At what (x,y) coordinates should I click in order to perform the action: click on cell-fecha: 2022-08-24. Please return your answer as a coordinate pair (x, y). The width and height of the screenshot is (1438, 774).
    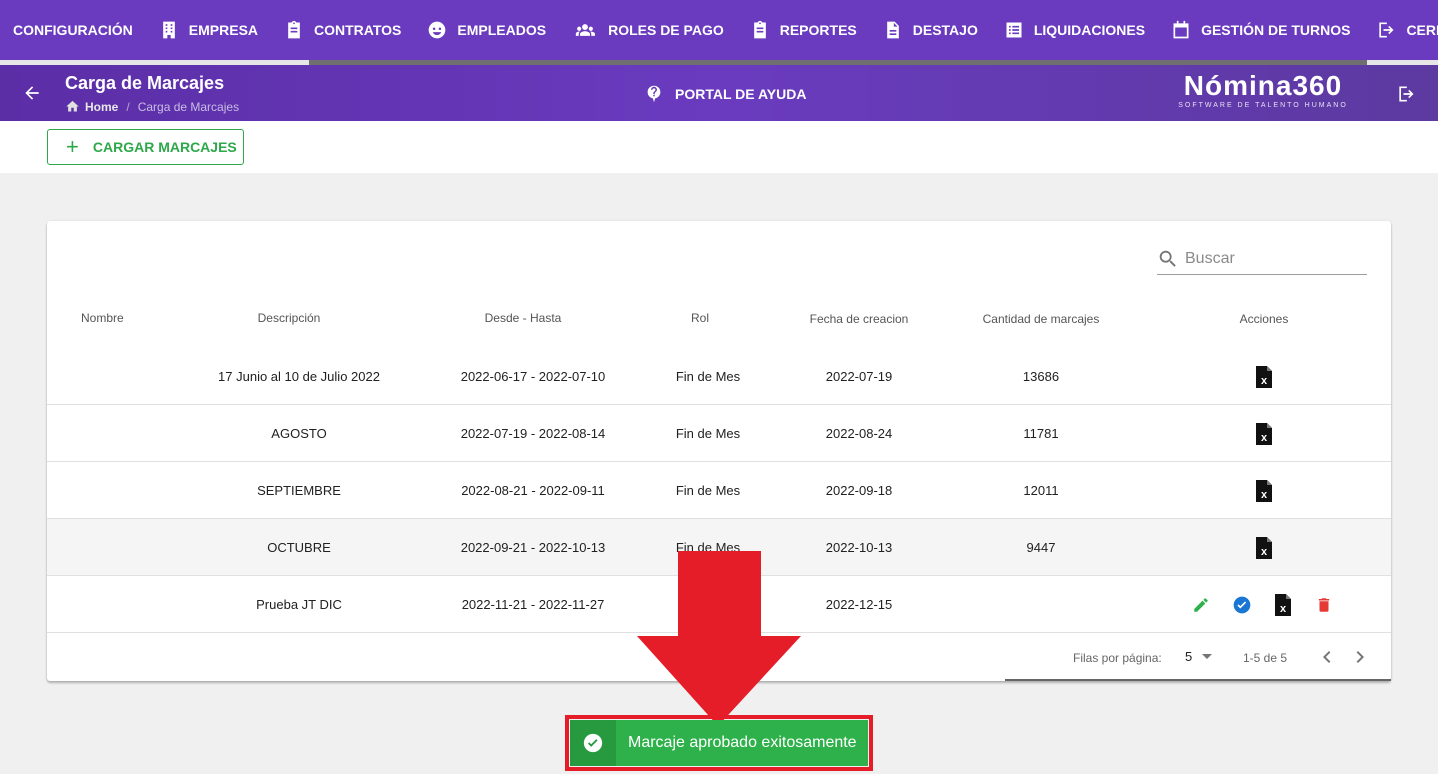
    Looking at the image, I should click on (859, 433).